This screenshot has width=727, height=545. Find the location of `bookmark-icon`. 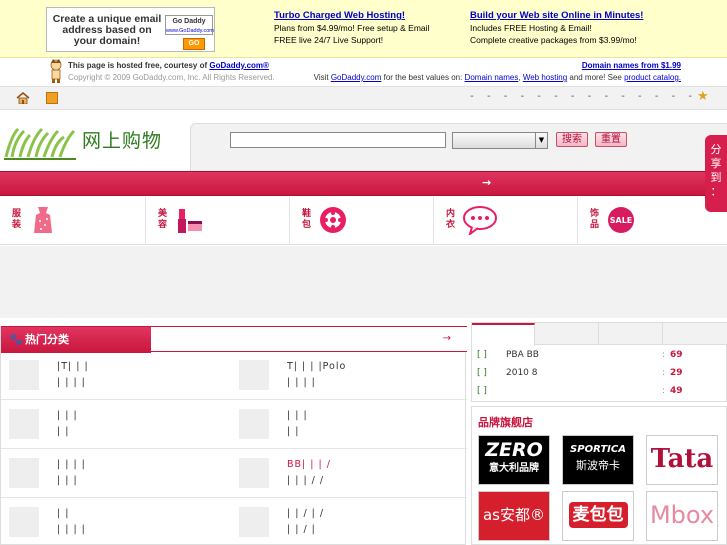

bookmark-icon is located at coordinates (52, 98).